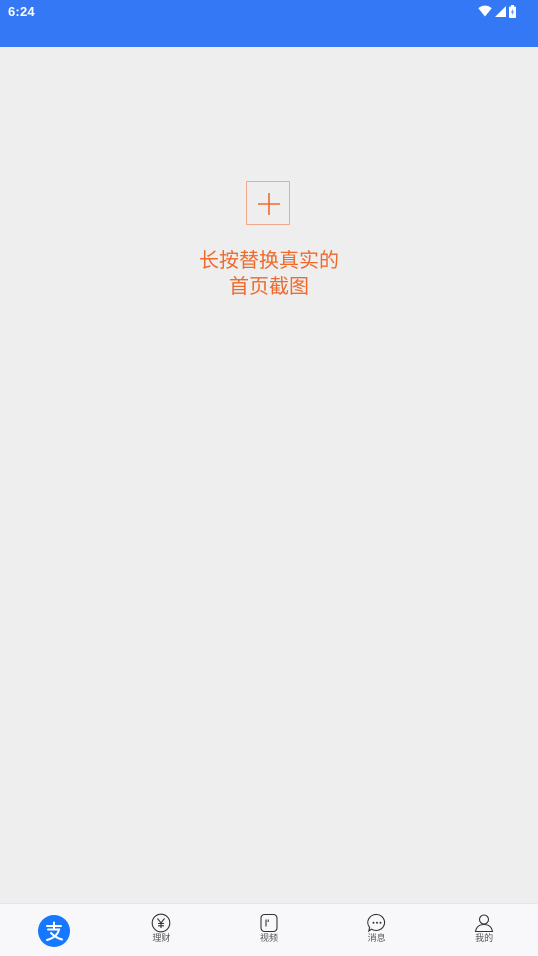 This screenshot has width=538, height=956. I want to click on tab-messages: 消息, so click(377, 930).